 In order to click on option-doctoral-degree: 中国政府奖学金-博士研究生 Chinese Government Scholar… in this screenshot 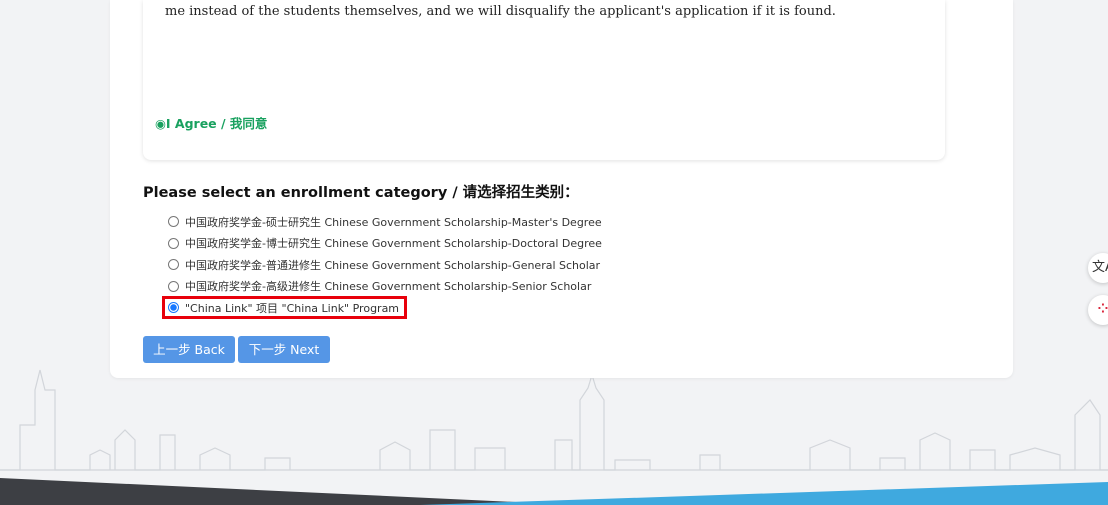, I will do `click(385, 244)`.